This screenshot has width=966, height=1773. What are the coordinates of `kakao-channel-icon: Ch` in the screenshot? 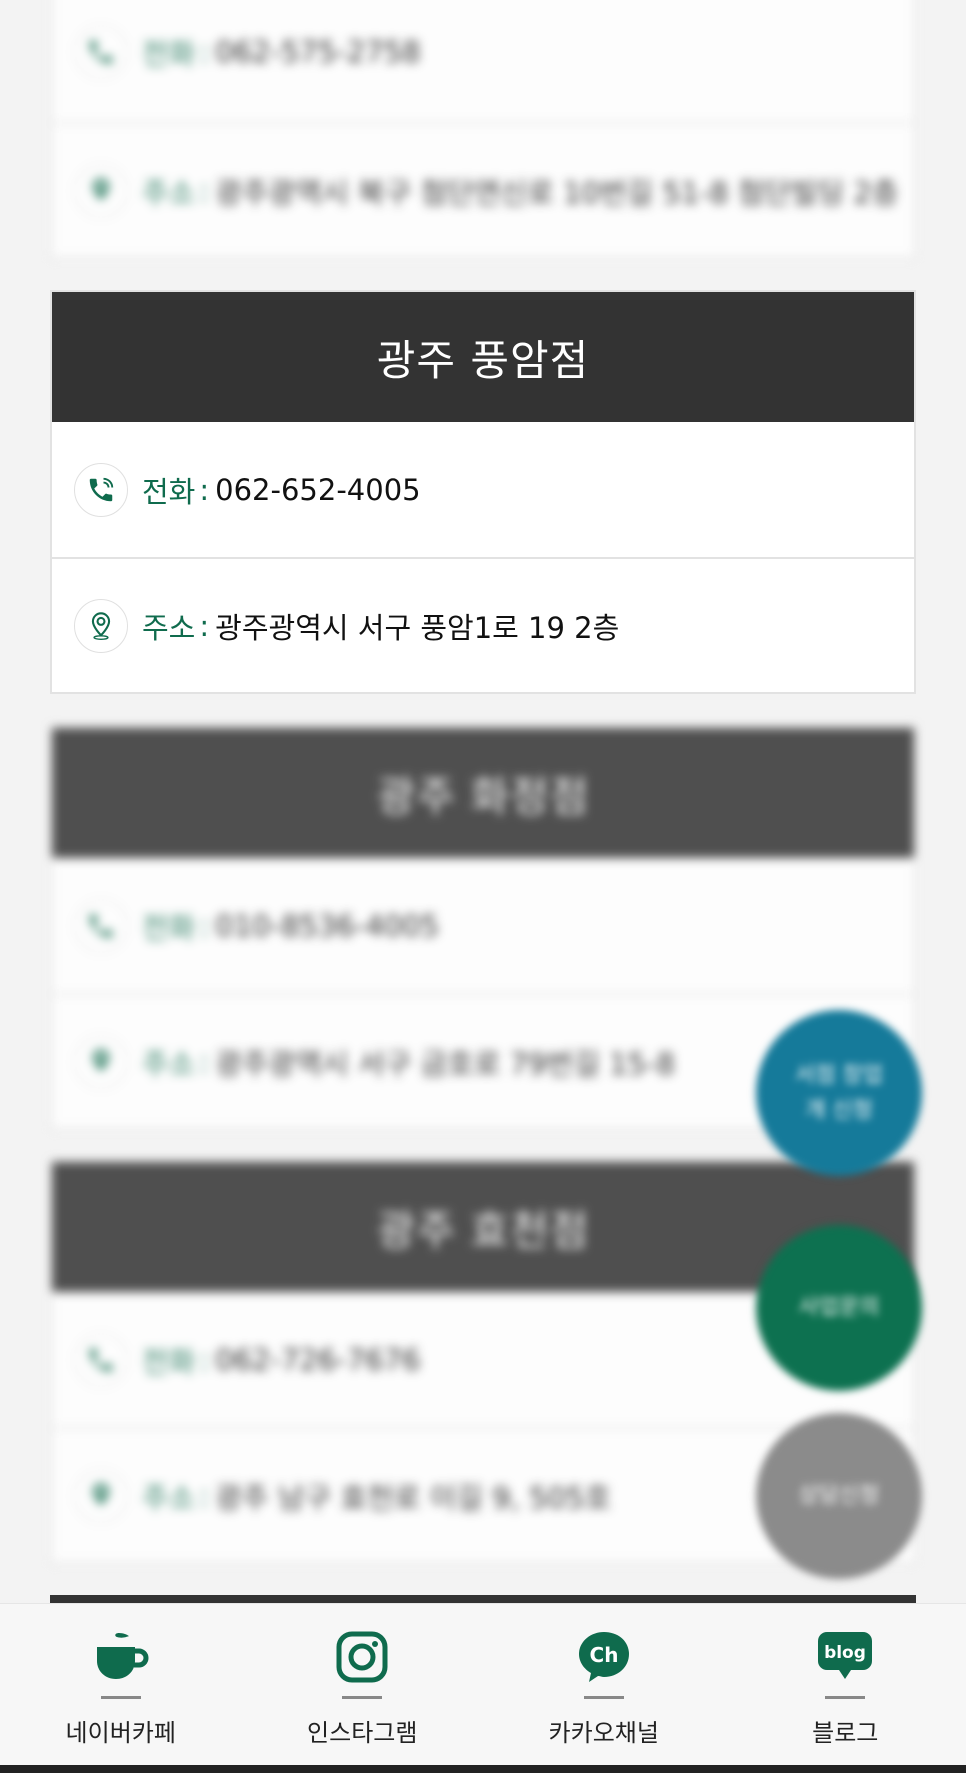 It's located at (604, 1657).